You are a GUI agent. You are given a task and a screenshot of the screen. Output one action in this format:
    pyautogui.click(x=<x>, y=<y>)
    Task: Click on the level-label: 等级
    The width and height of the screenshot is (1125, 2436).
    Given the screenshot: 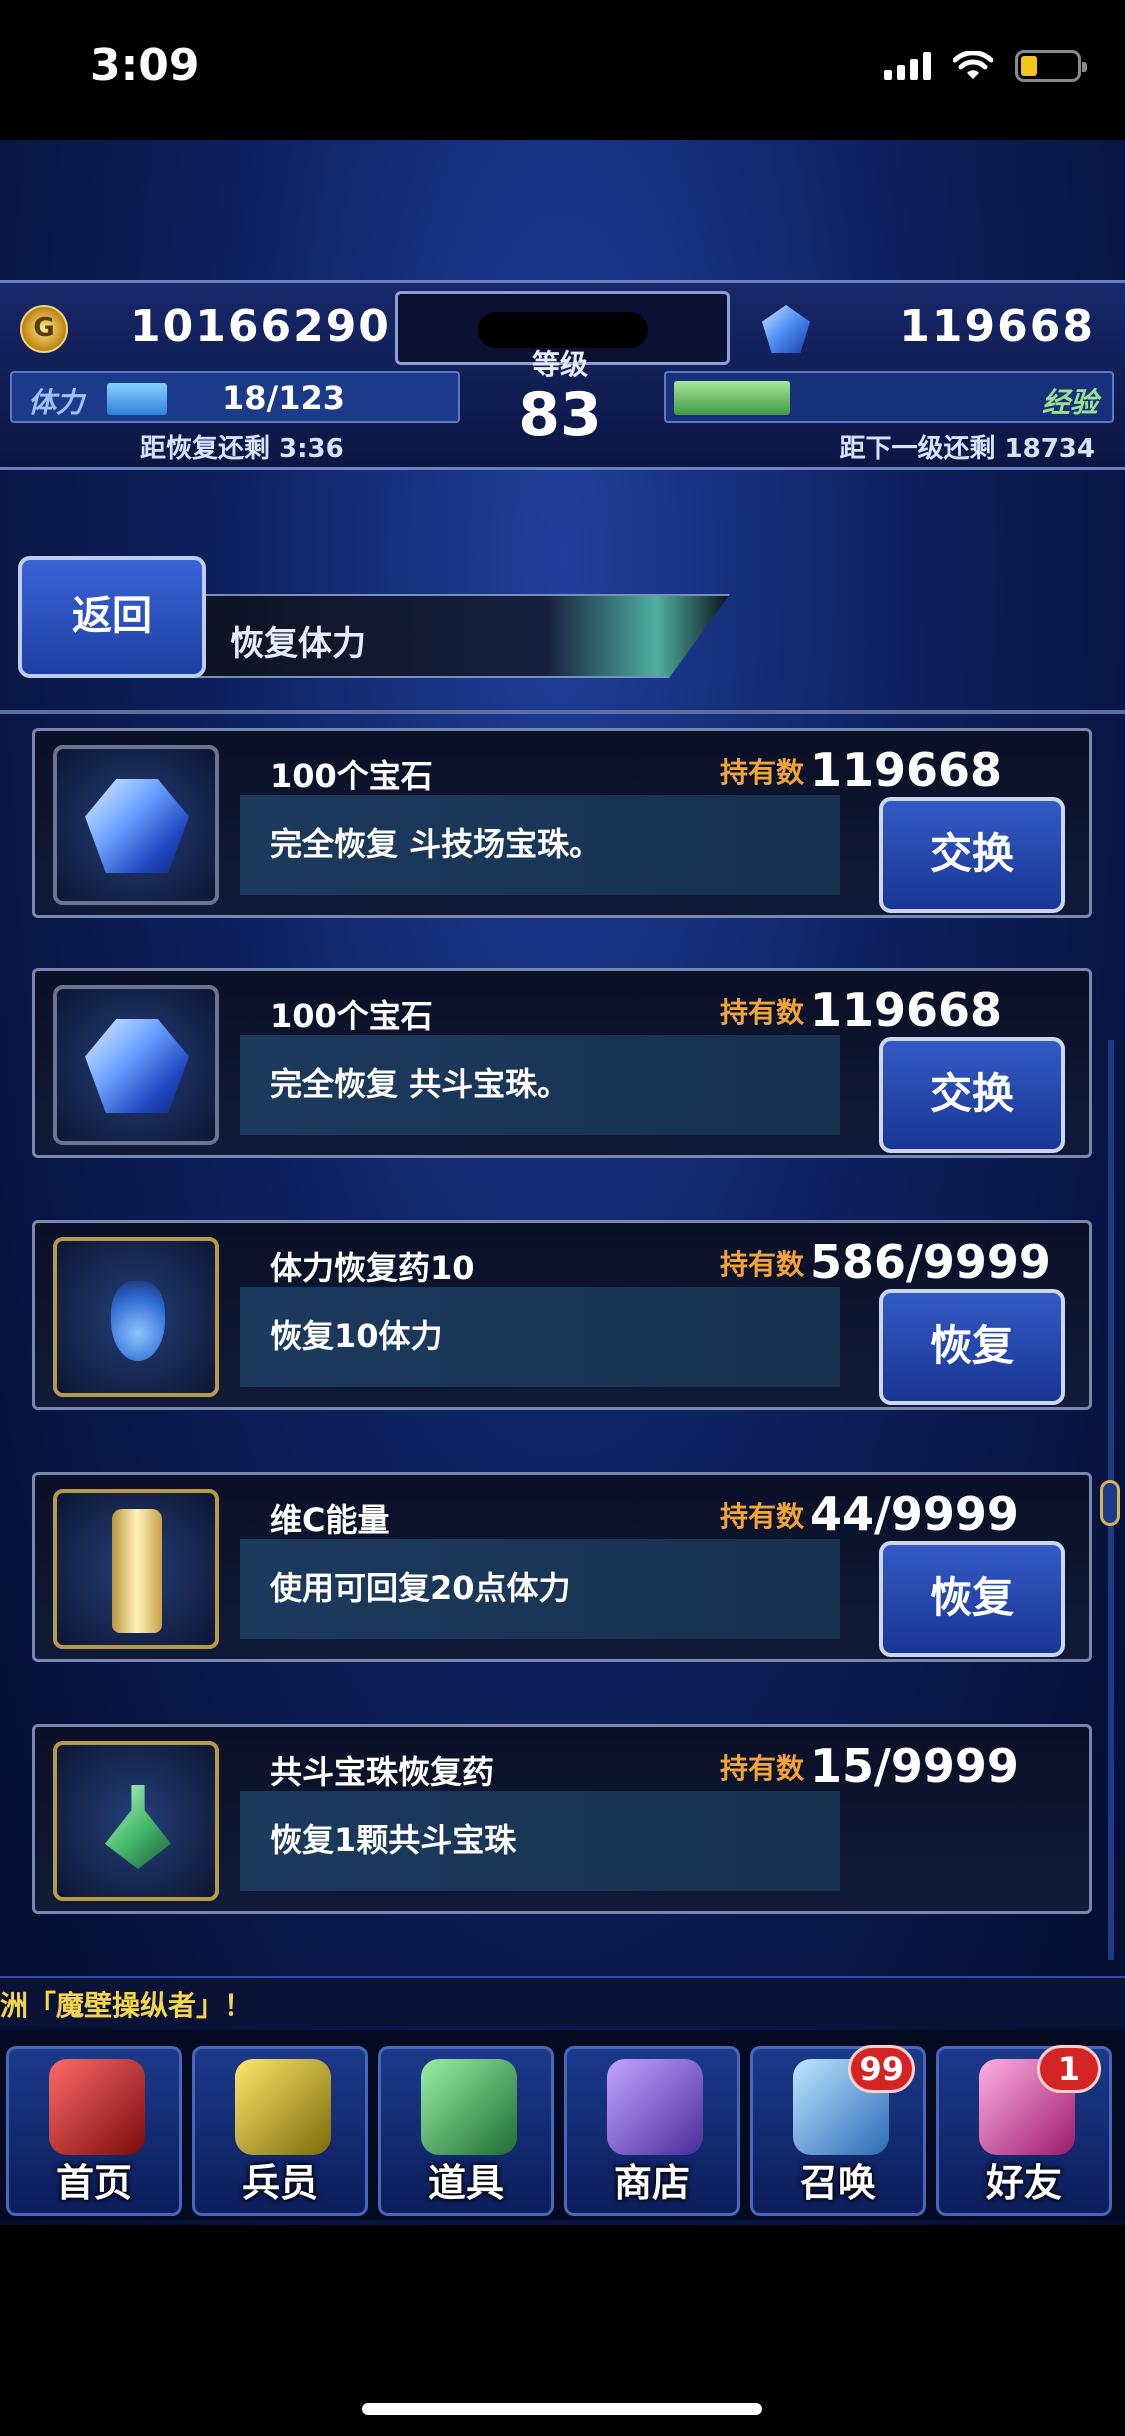 What is the action you would take?
    pyautogui.click(x=559, y=364)
    